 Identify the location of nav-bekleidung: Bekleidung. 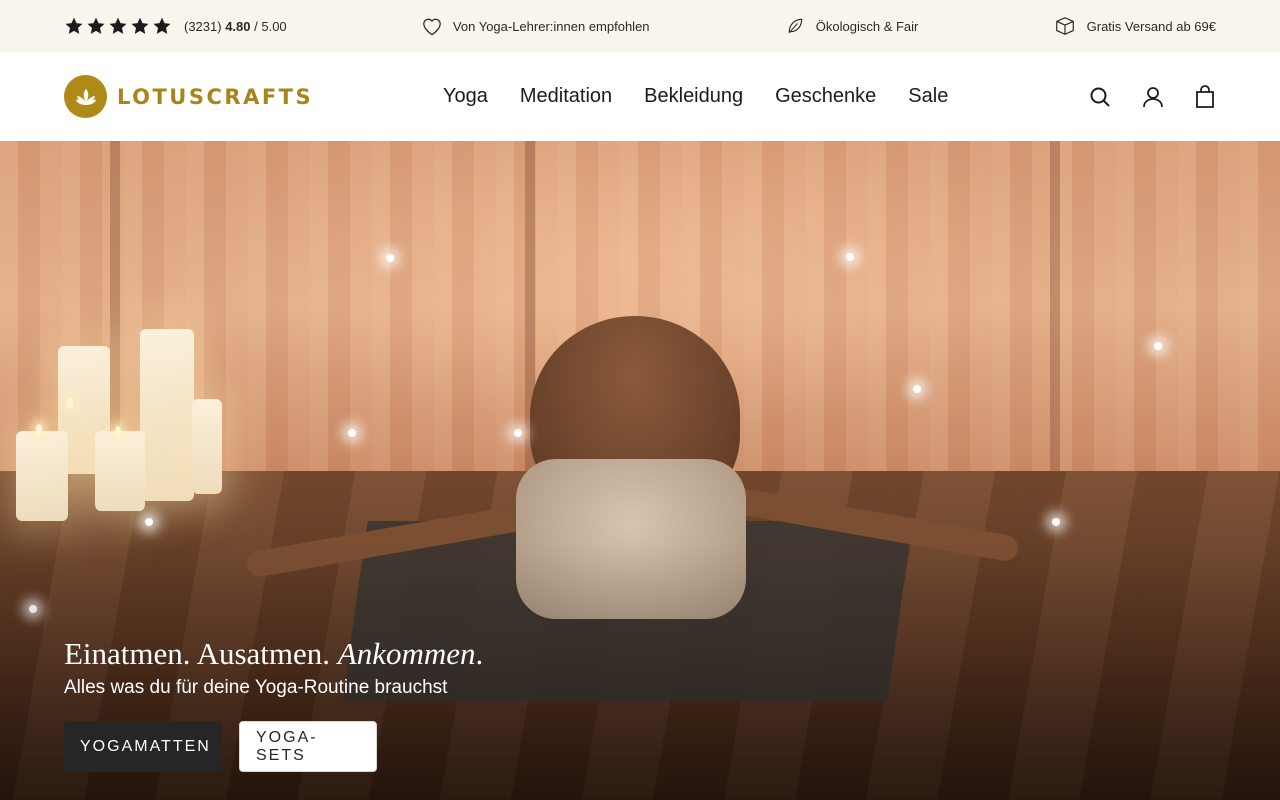
(693, 96).